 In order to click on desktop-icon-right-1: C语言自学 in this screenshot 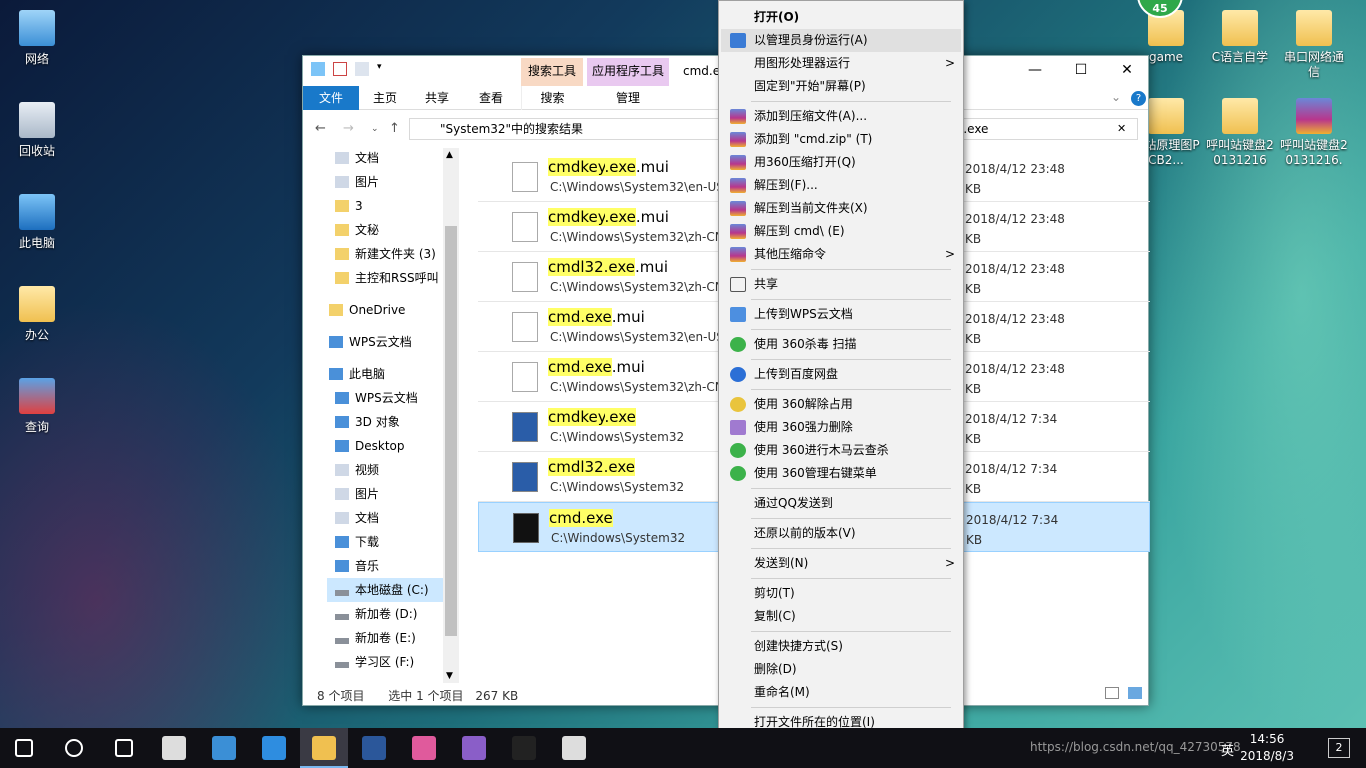, I will do `click(1240, 37)`.